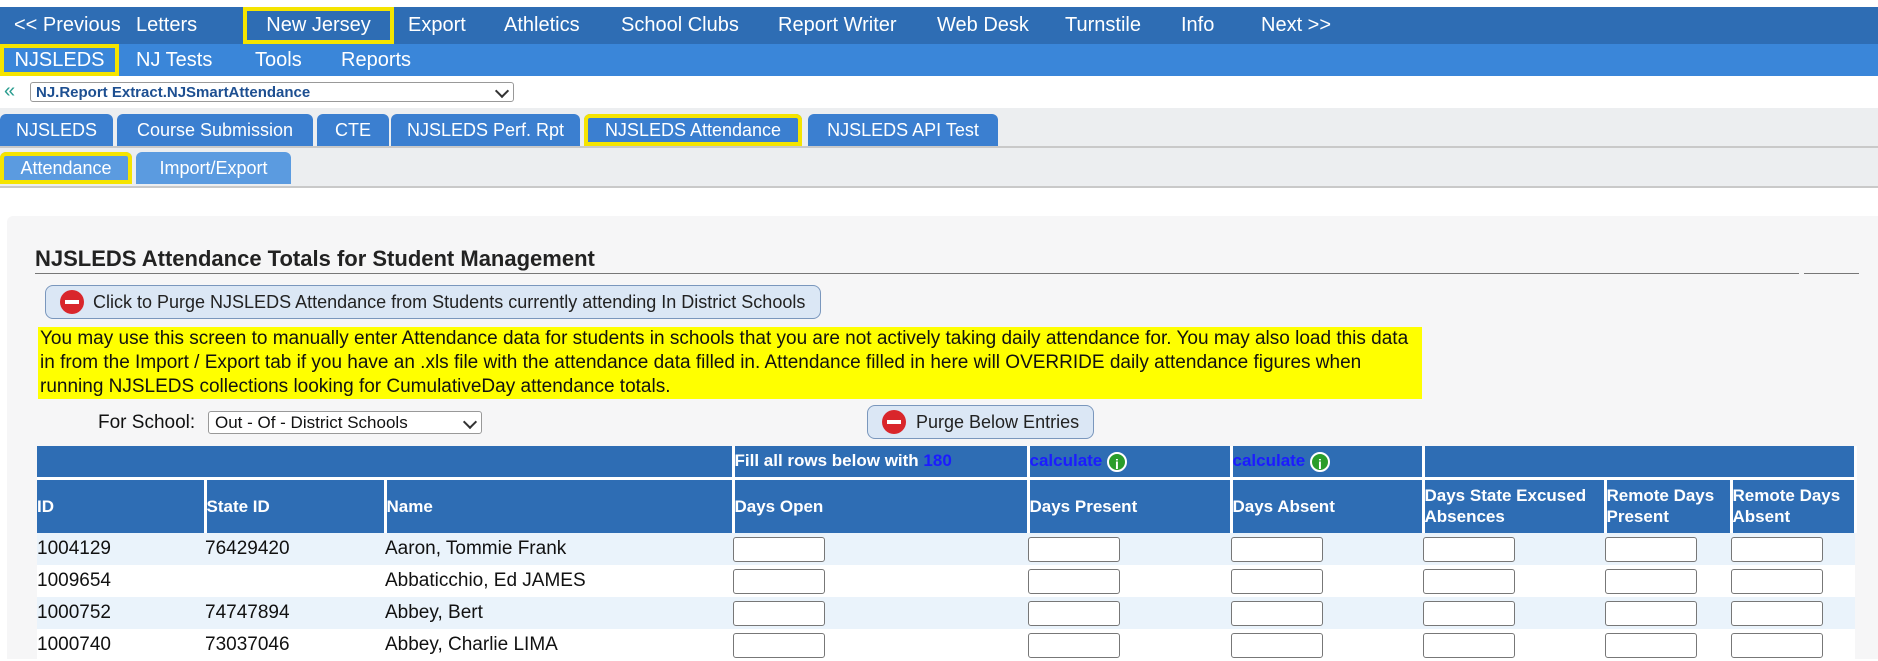 This screenshot has width=1878, height=661. I want to click on column-header-remote-days-absent: Remote Days Absent, so click(1794, 504).